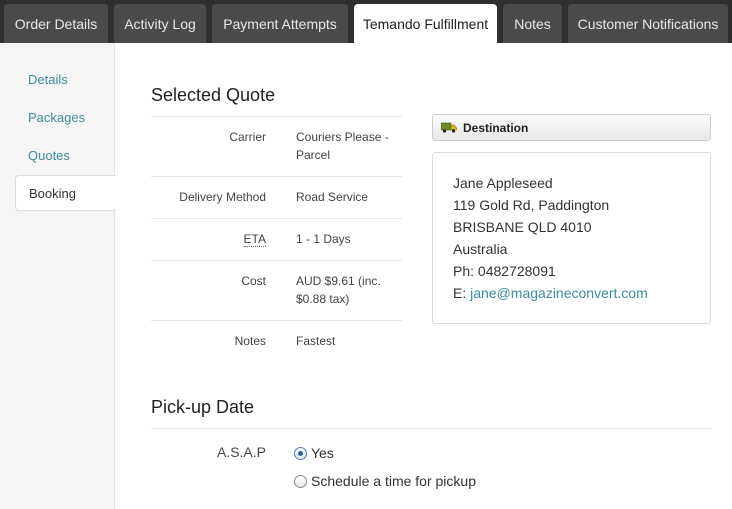  I want to click on divider, so click(431, 428).